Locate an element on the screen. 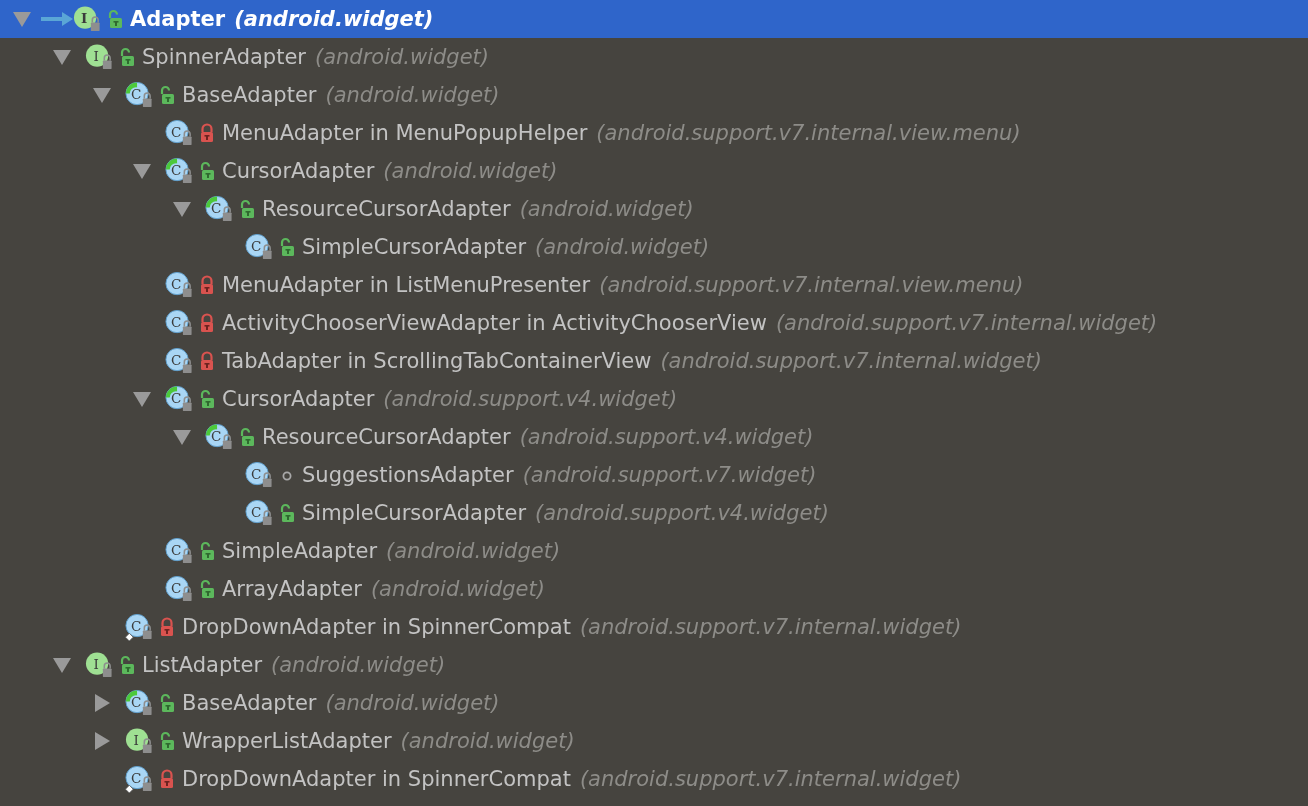 The height and width of the screenshot is (806, 1308). tree-row: C MenuAdapter in MenuPopupHelper (android.support.v7.internal.view.menu) is located at coordinates (654, 133).